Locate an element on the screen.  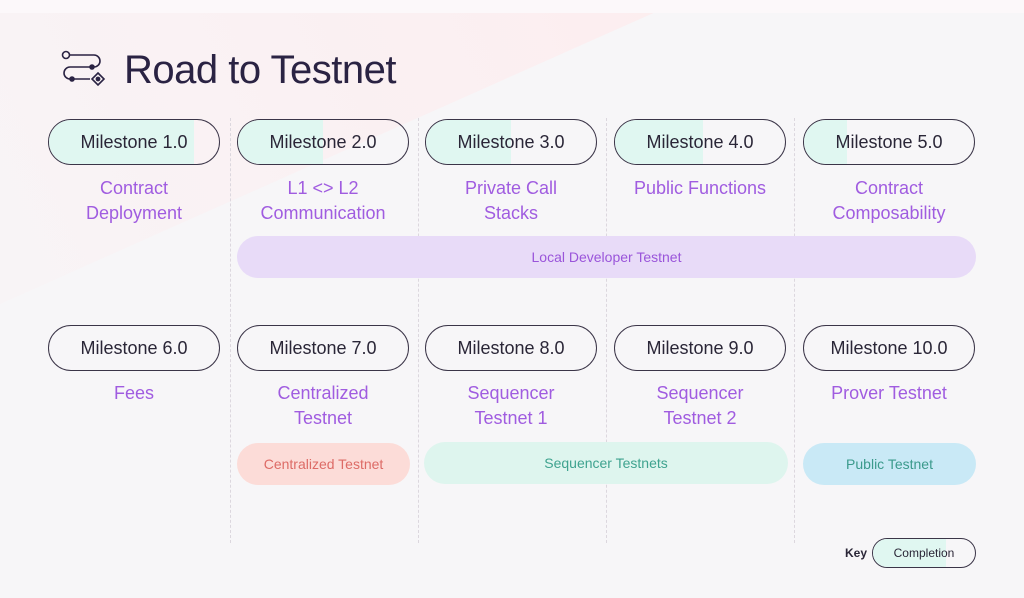
milestone-label: Milestone 9.0 is located at coordinates (700, 347).